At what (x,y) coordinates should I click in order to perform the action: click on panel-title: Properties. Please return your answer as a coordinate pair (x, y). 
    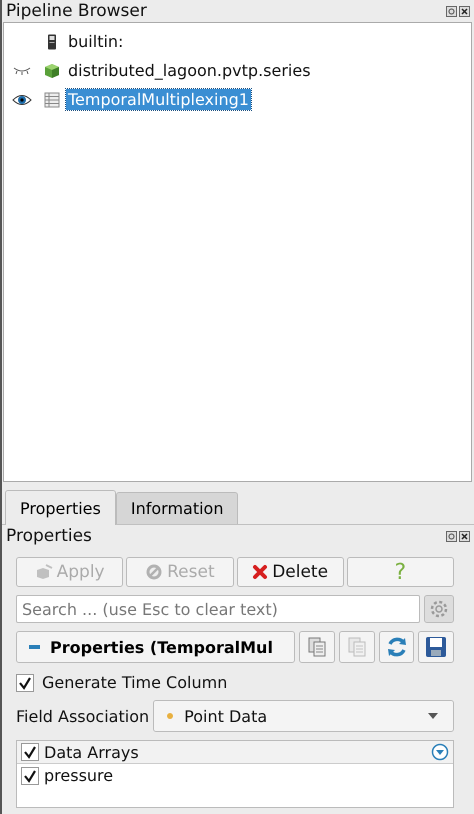
    Looking at the image, I should click on (49, 536).